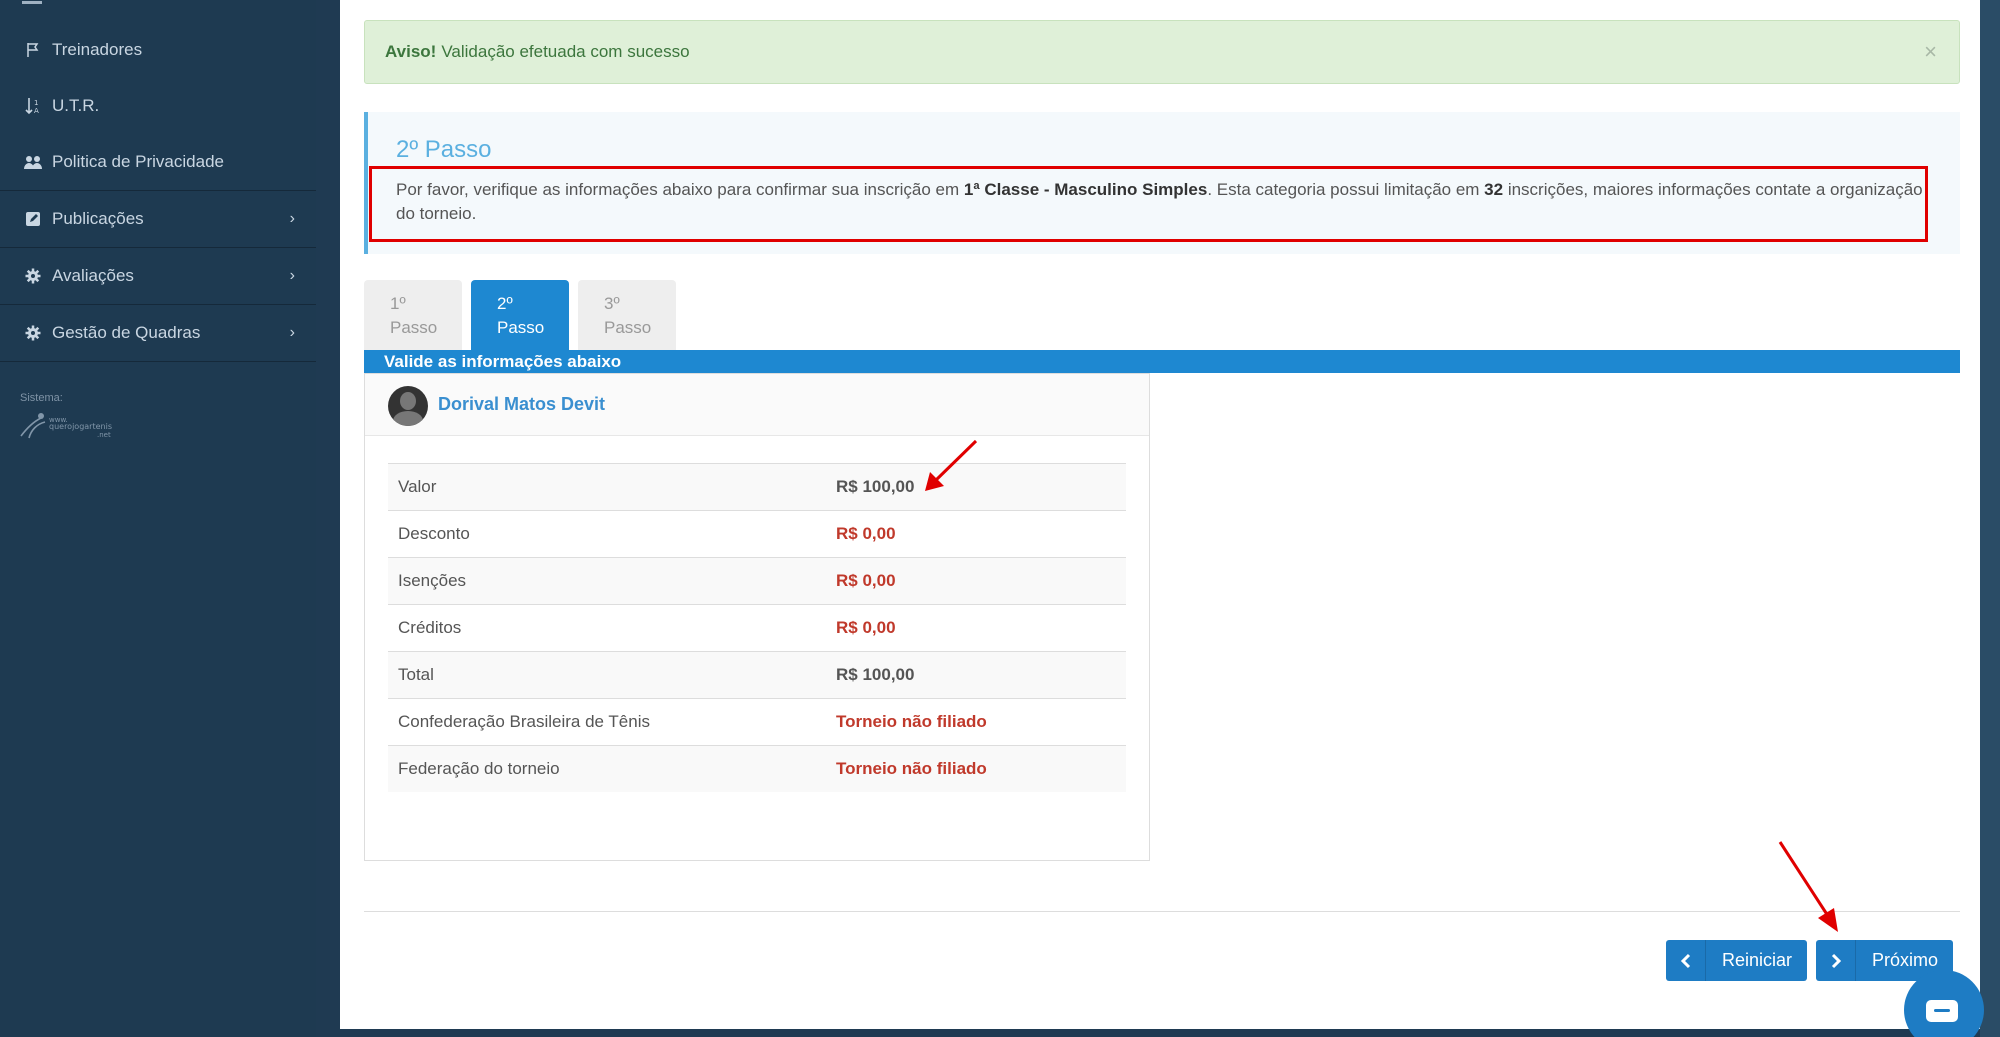 The height and width of the screenshot is (1037, 2000). What do you see at coordinates (104, 435) in the screenshot?
I see `svg-text: .net` at bounding box center [104, 435].